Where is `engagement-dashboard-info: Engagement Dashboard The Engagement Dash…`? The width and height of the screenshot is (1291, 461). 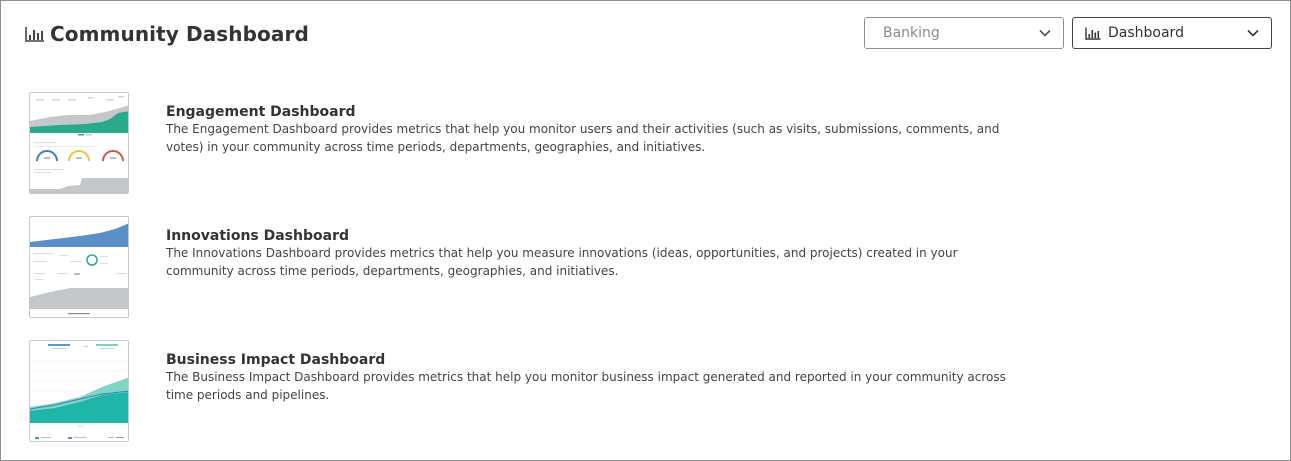 engagement-dashboard-info: Engagement Dashboard The Engagement Dash… is located at coordinates (596, 129).